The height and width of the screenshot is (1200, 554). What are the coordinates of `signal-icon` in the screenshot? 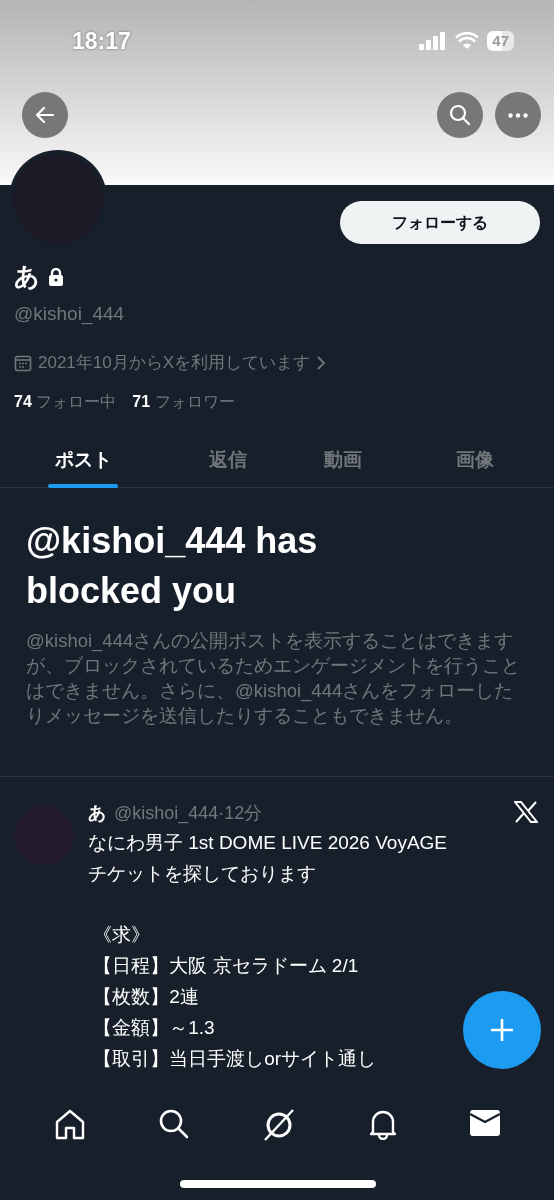 It's located at (433, 41).